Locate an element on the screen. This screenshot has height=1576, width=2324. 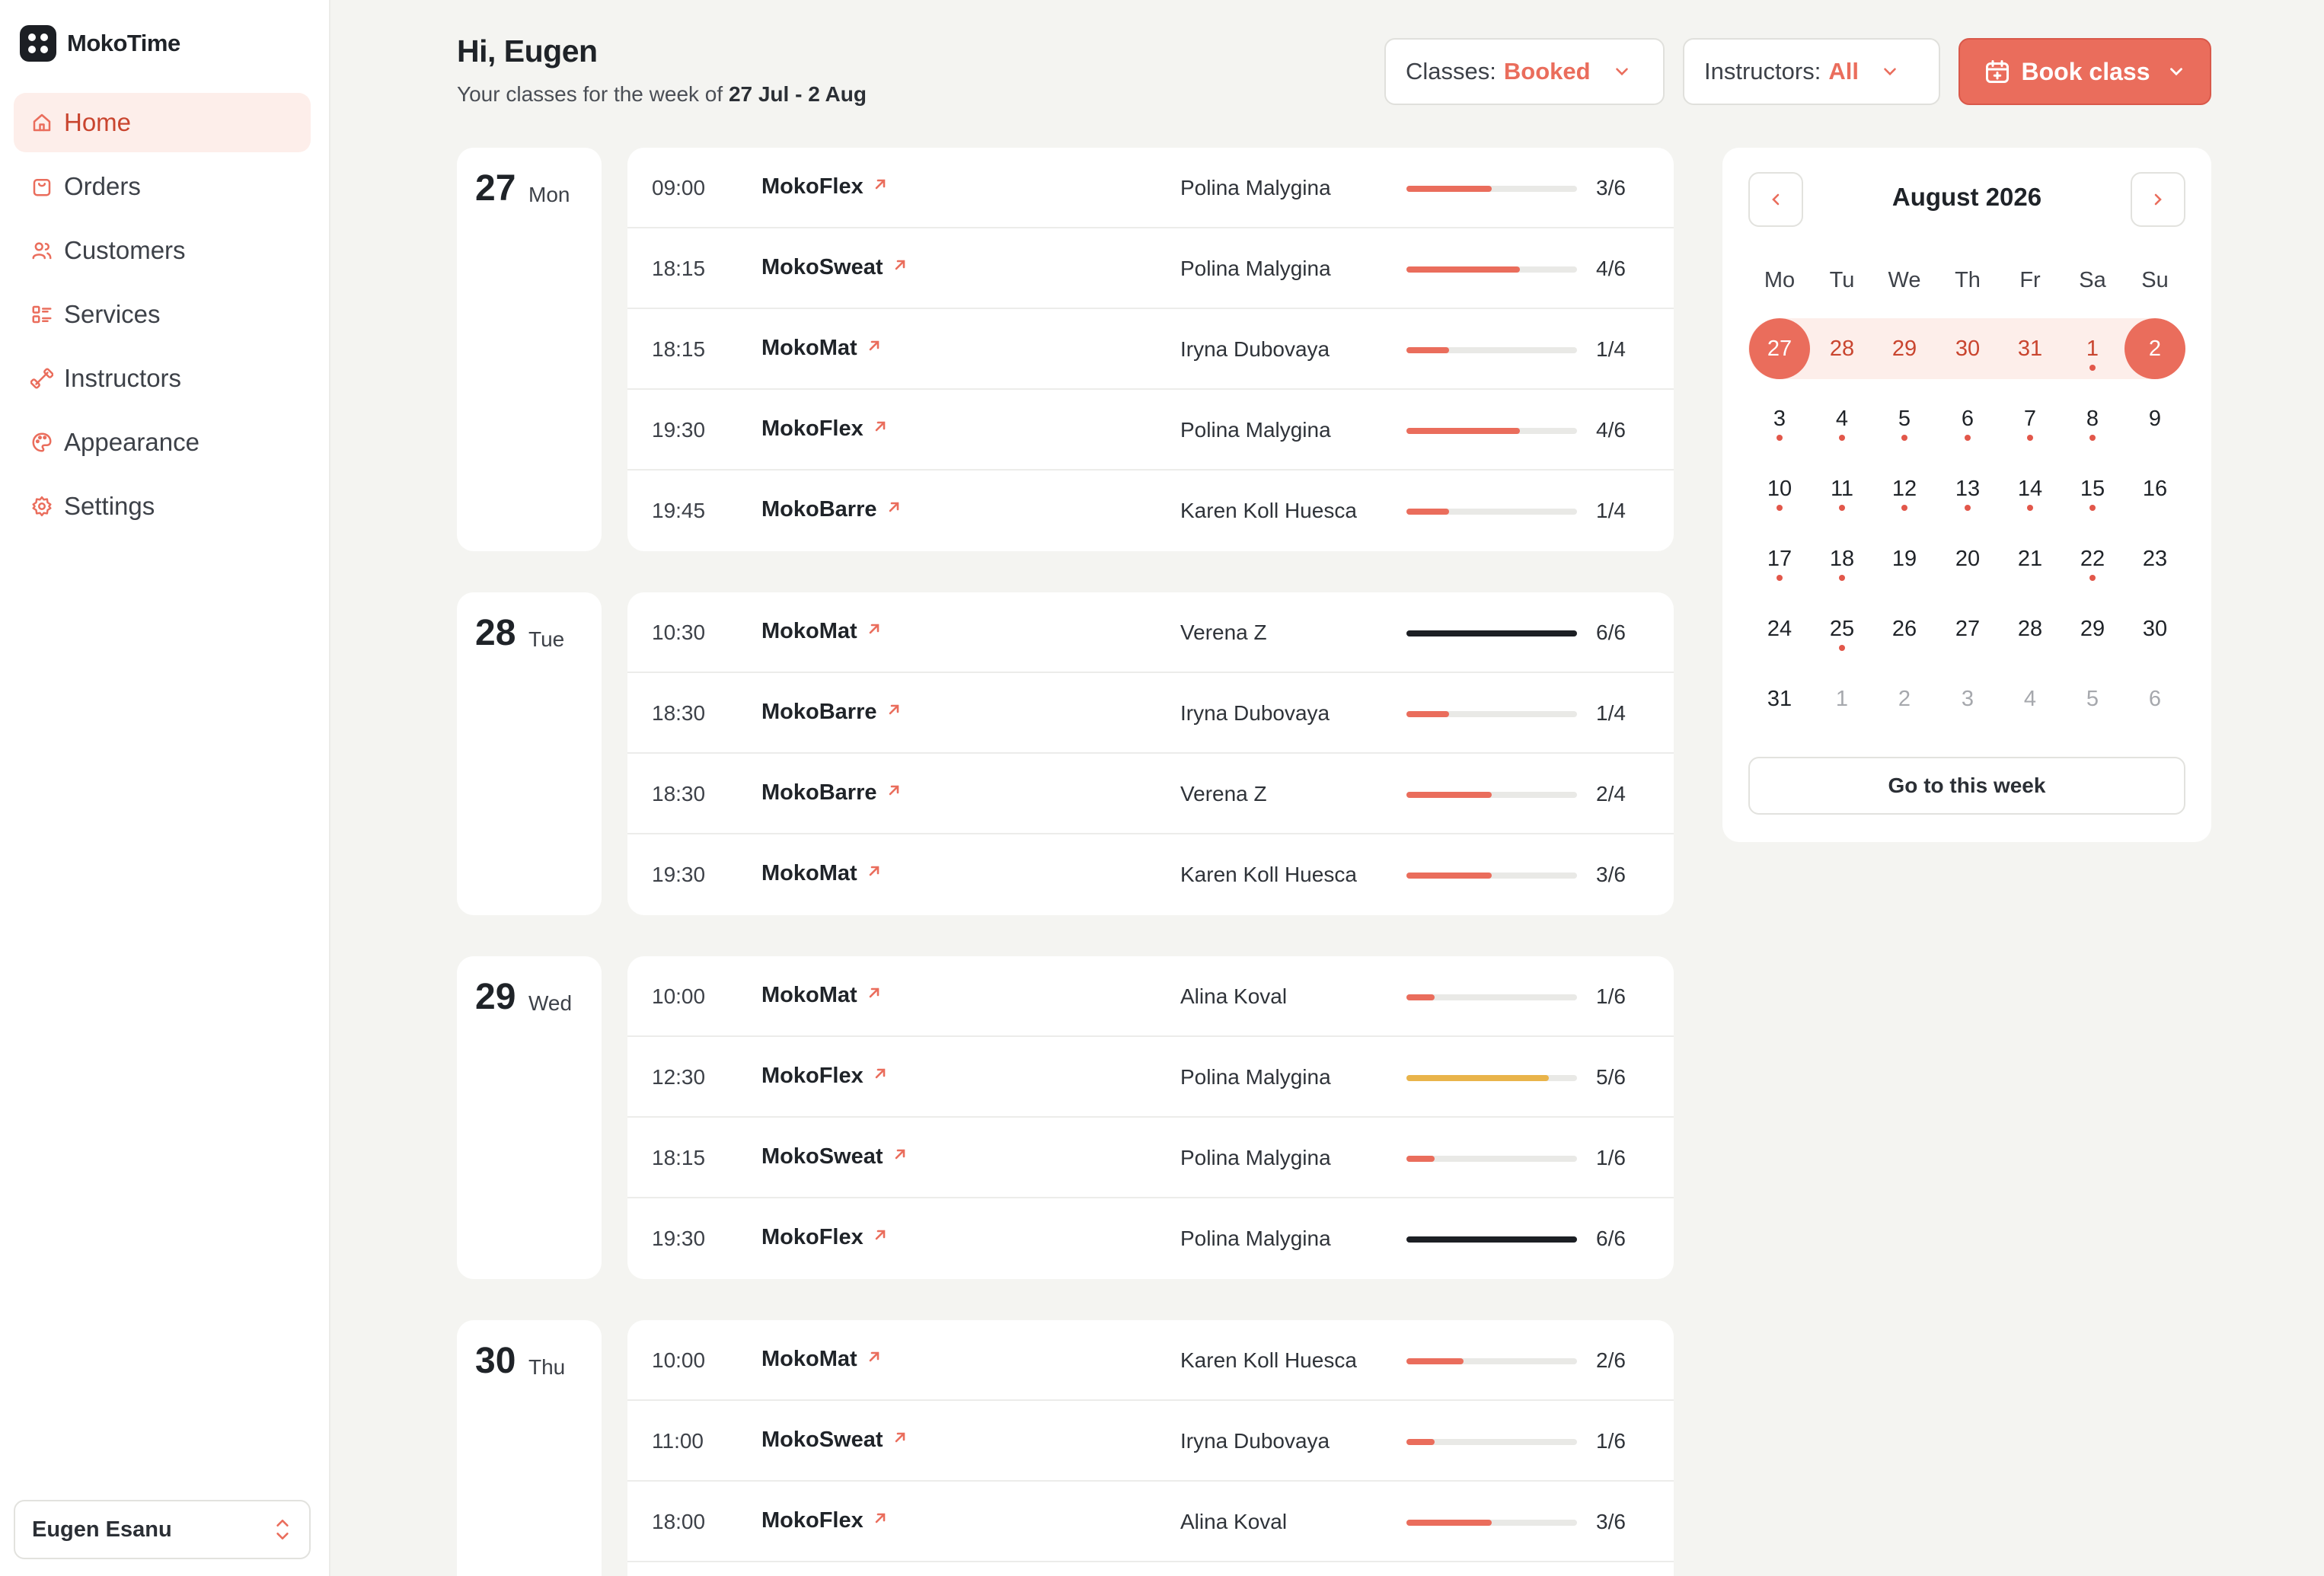
capacity-bar-fill is located at coordinates (1420, 1442).